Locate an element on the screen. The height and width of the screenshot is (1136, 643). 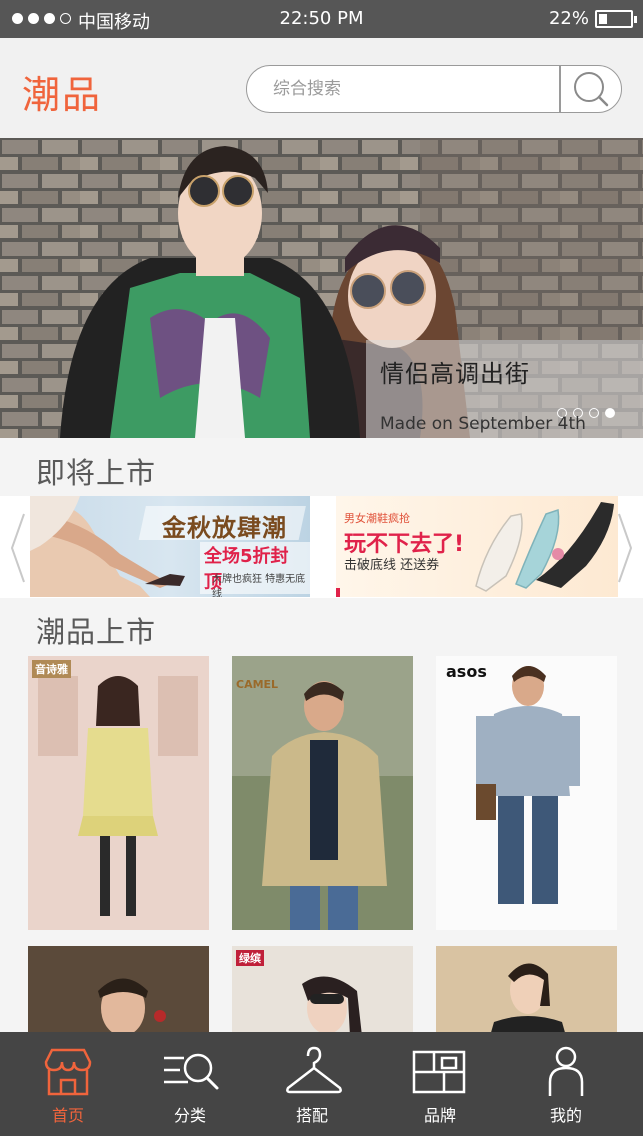
promo-tag: 男女潮鞋疯抢 is located at coordinates (377, 518).